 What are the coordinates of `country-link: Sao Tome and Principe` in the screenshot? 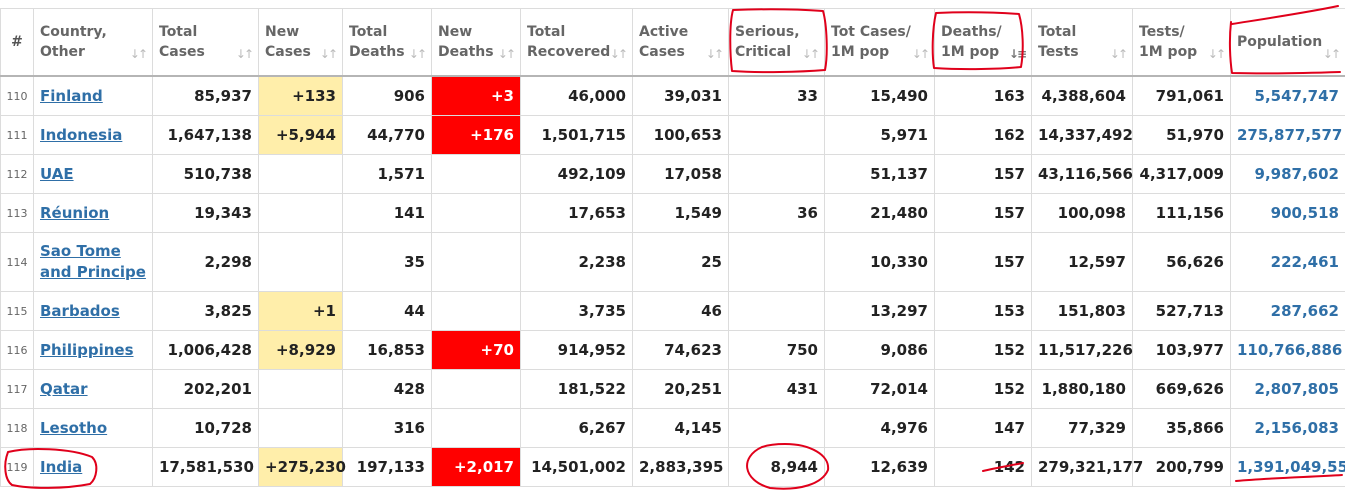 It's located at (93, 261).